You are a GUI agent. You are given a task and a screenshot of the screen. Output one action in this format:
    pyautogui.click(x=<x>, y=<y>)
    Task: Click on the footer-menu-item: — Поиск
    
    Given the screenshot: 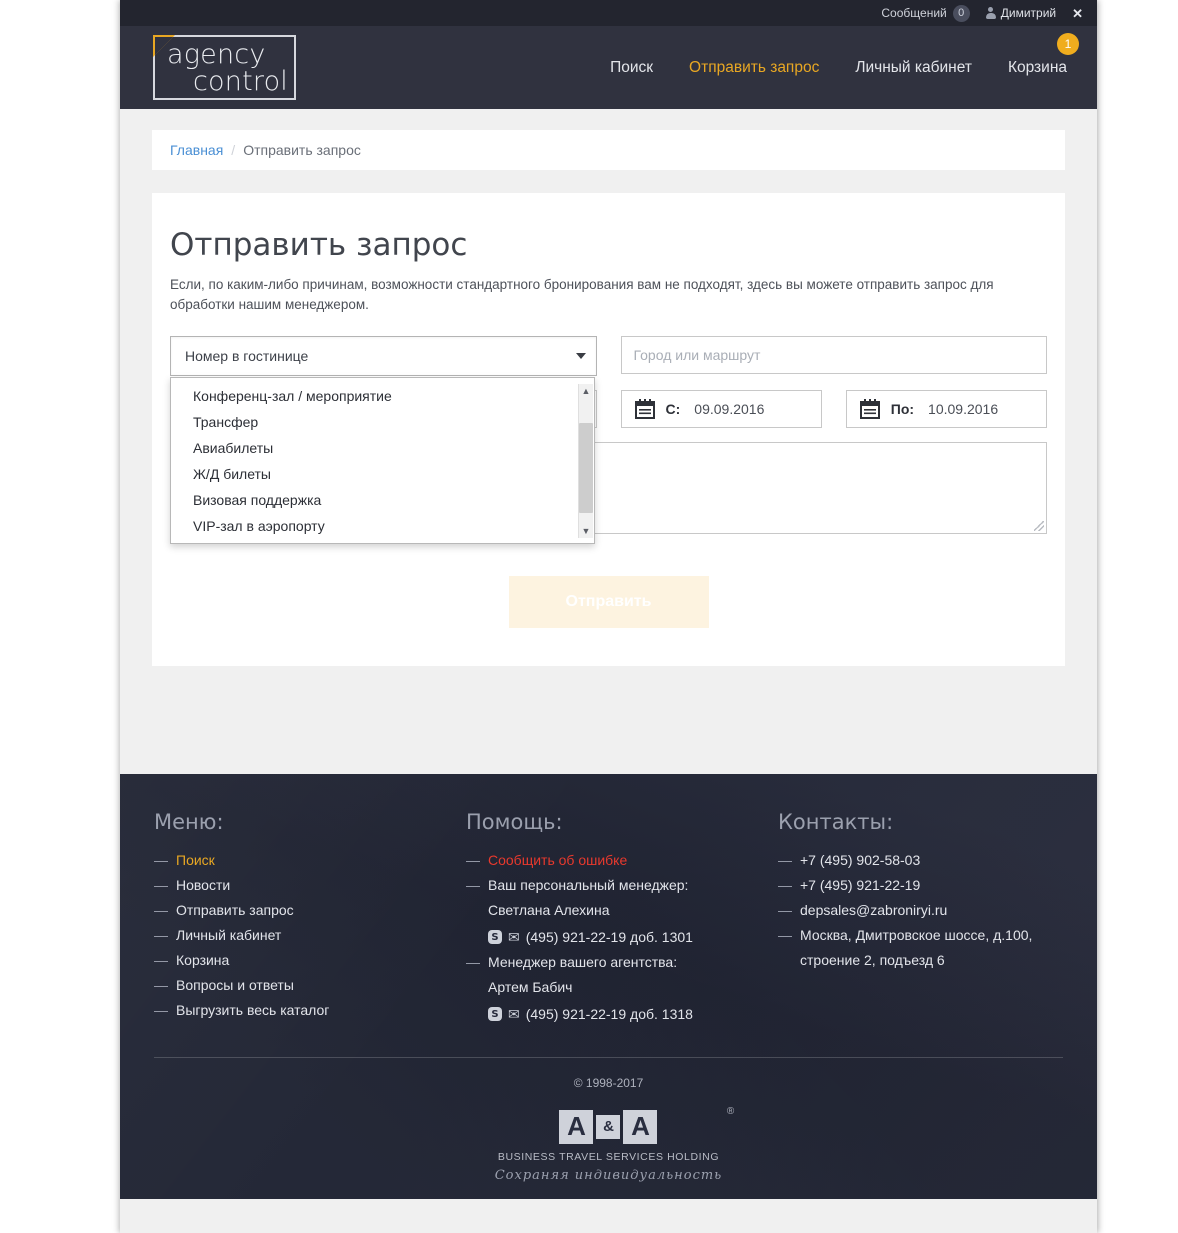 What is the action you would take?
    pyautogui.click(x=310, y=860)
    